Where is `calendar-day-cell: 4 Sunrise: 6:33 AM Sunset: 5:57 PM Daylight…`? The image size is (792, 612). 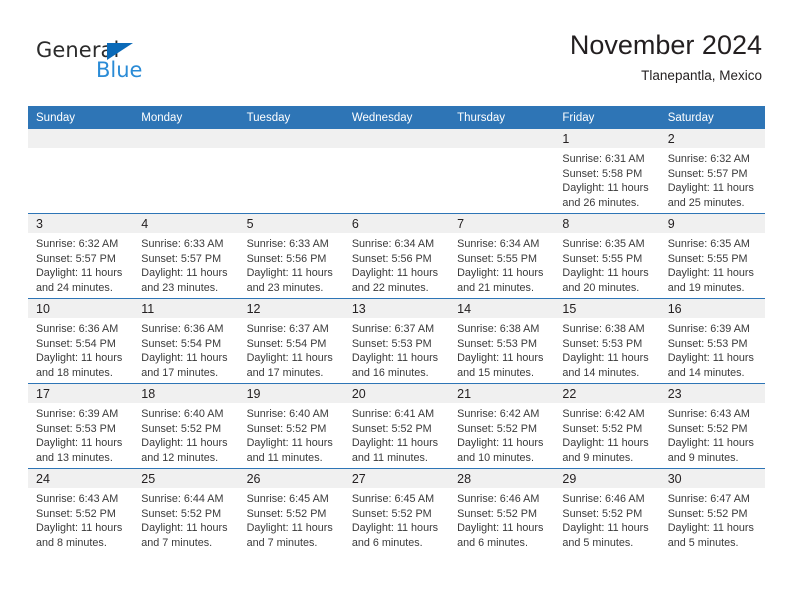 calendar-day-cell: 4 Sunrise: 6:33 AM Sunset: 5:57 PM Daylight… is located at coordinates (186, 256).